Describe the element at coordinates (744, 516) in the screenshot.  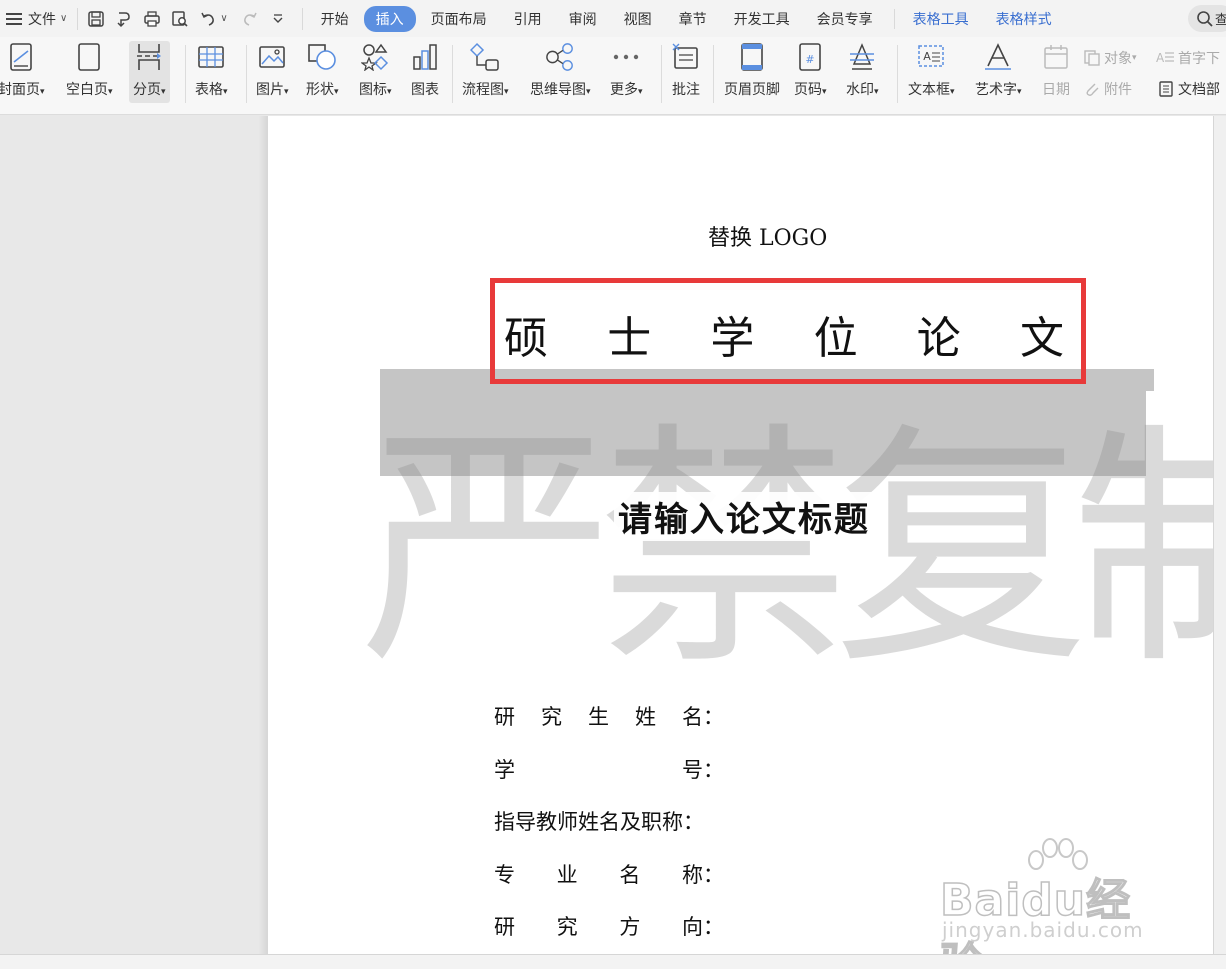
I see `thesis-title: 请输入论文标题` at that location.